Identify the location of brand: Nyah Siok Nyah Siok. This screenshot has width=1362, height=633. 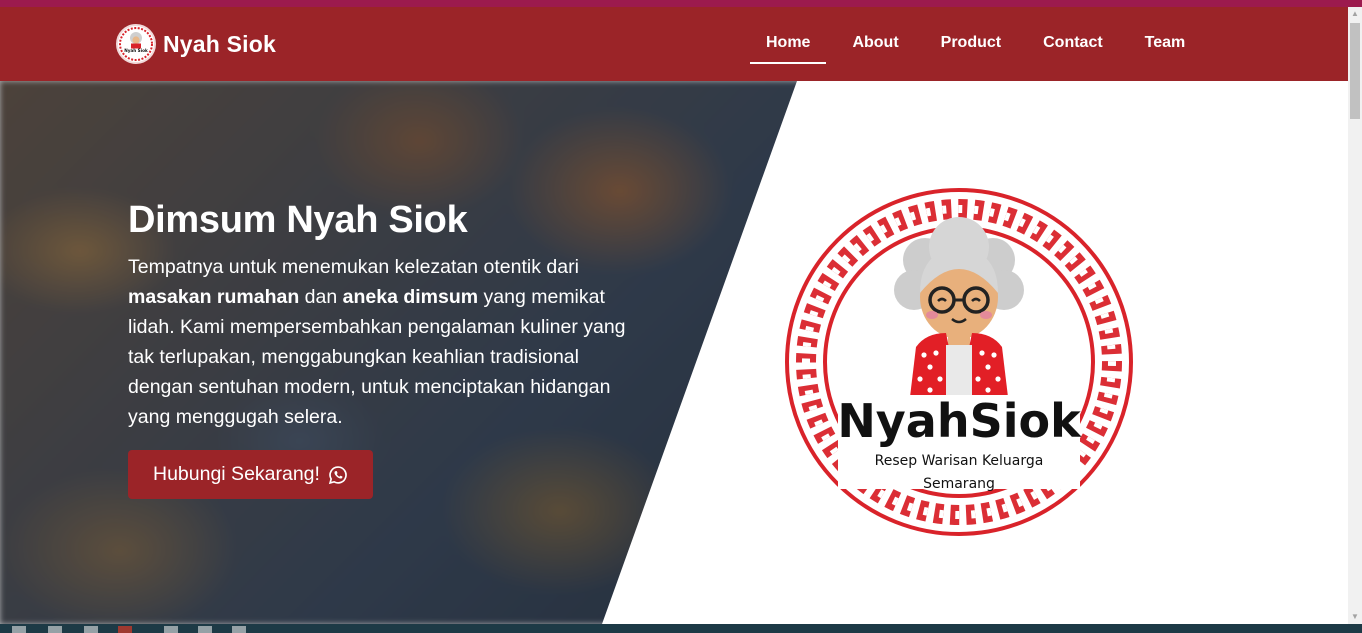
(196, 44).